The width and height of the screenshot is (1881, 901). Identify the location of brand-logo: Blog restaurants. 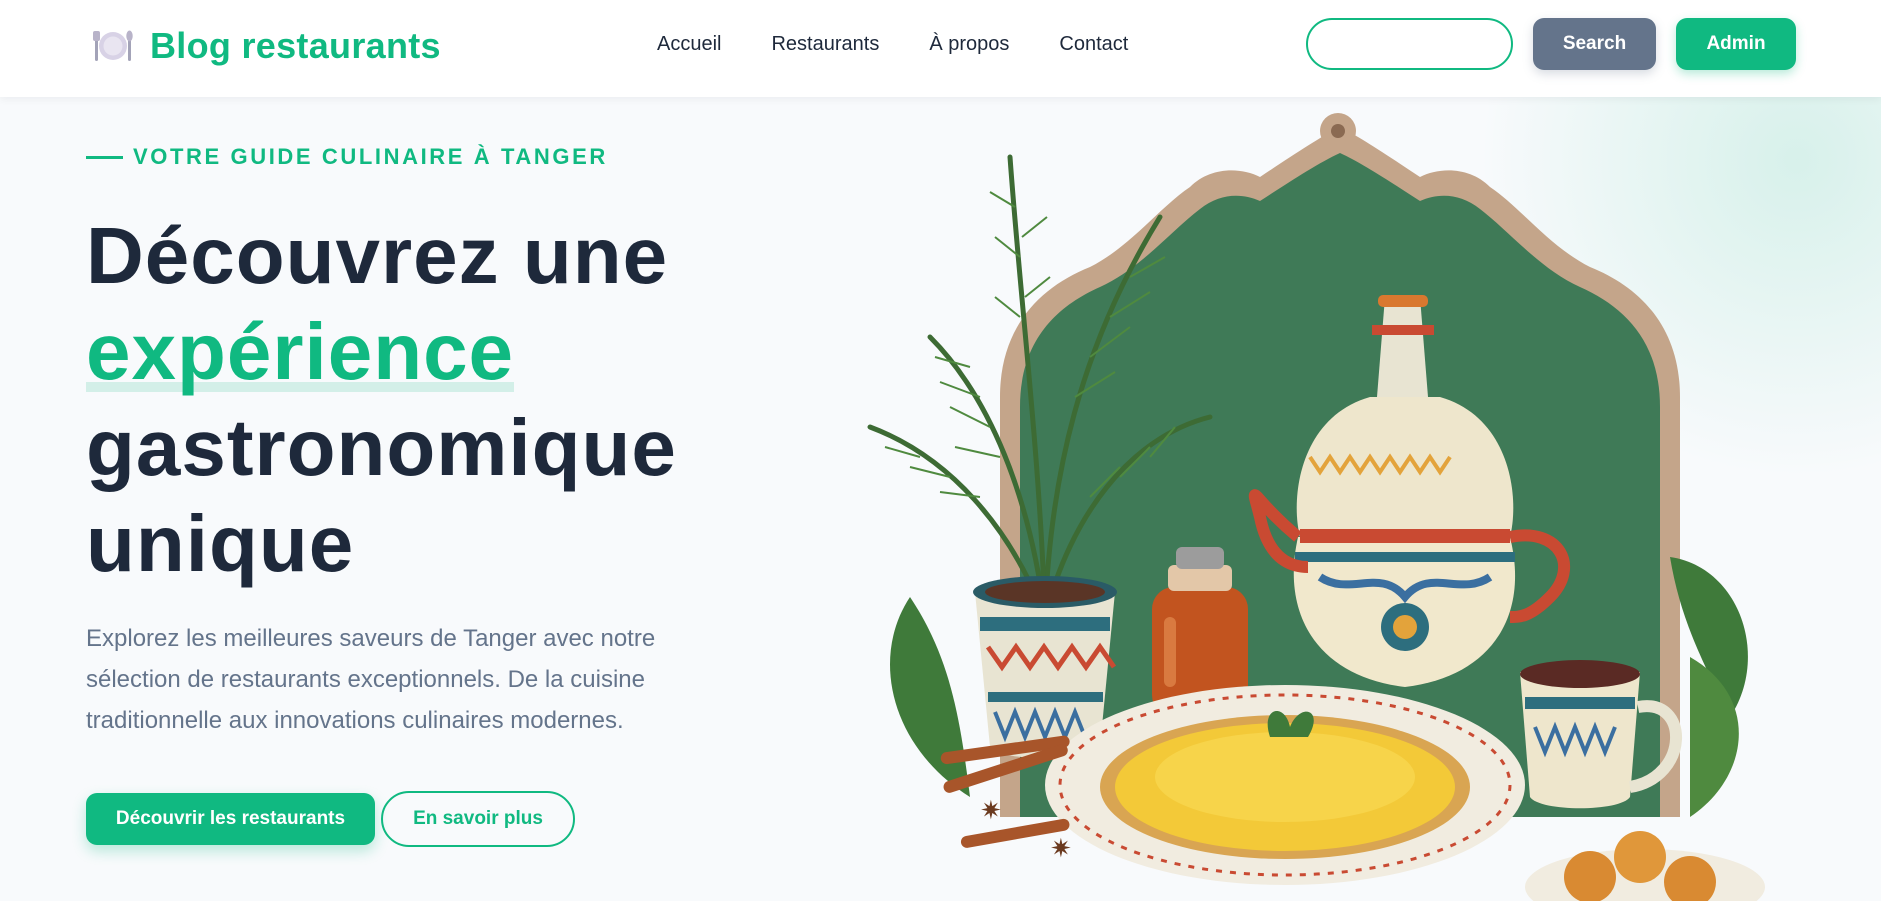
(266, 46).